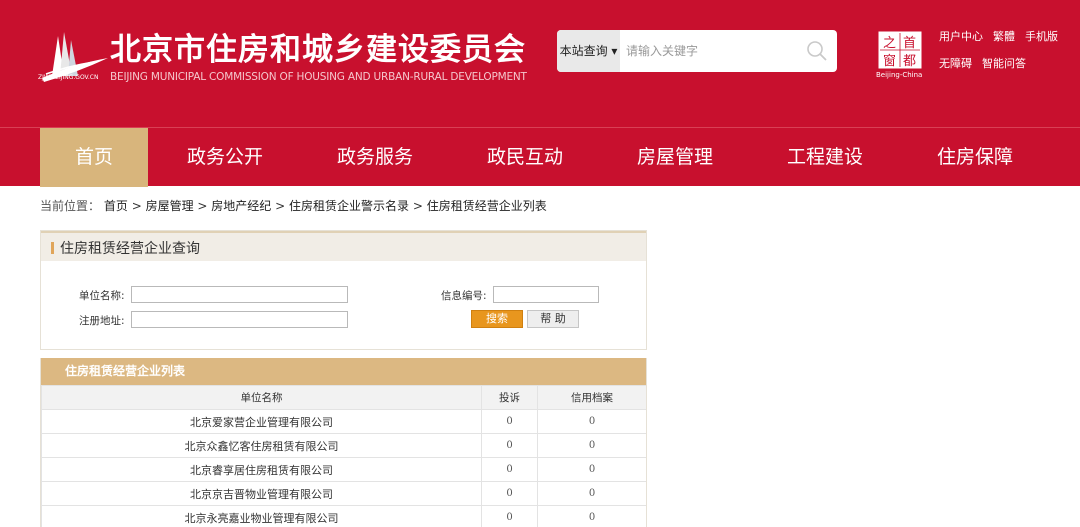  What do you see at coordinates (509, 397) in the screenshot?
I see `column-header-complaints: 投诉` at bounding box center [509, 397].